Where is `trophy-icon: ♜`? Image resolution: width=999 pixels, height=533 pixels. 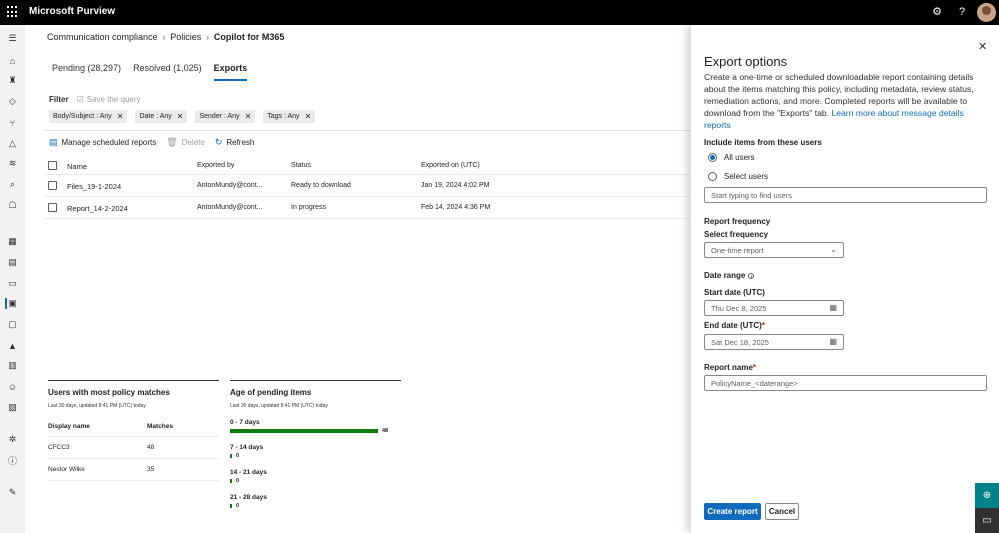
trophy-icon: ♜ is located at coordinates (12, 80).